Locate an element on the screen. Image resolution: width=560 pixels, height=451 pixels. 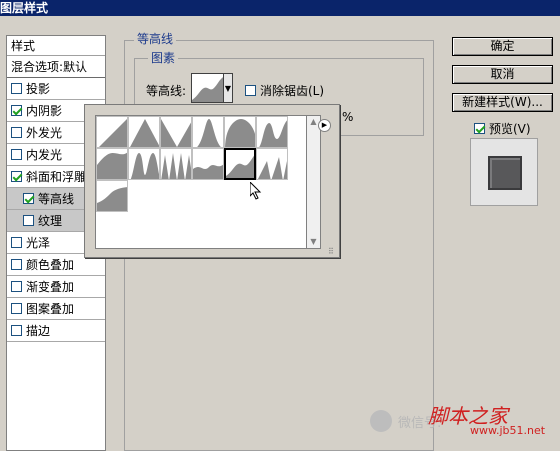
style-item: 描边 is located at coordinates (56, 331).